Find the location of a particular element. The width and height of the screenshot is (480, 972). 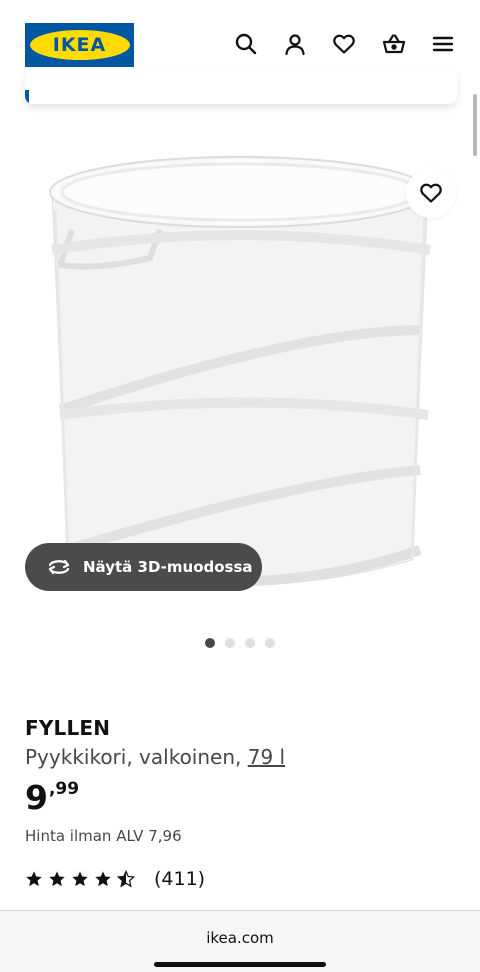

menu-icon is located at coordinates (443, 44).